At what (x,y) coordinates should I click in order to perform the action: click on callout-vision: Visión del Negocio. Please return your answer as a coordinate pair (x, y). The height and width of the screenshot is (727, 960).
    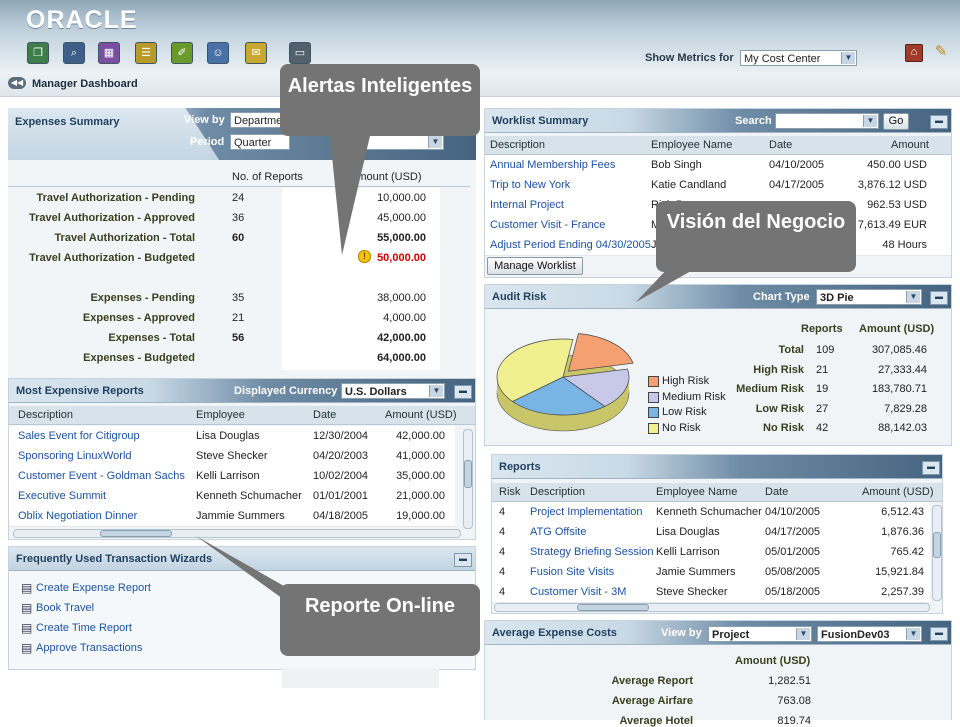
    Looking at the image, I should click on (756, 236).